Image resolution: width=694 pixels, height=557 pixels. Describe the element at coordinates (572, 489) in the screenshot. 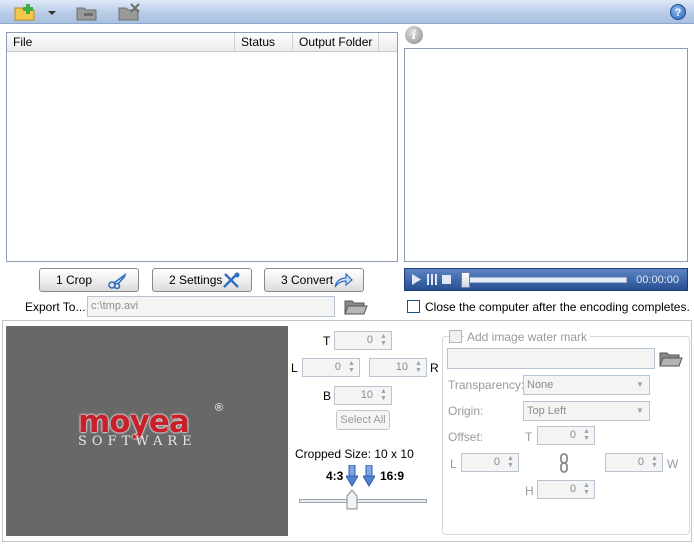

I see `offset-height-value: 0` at that location.